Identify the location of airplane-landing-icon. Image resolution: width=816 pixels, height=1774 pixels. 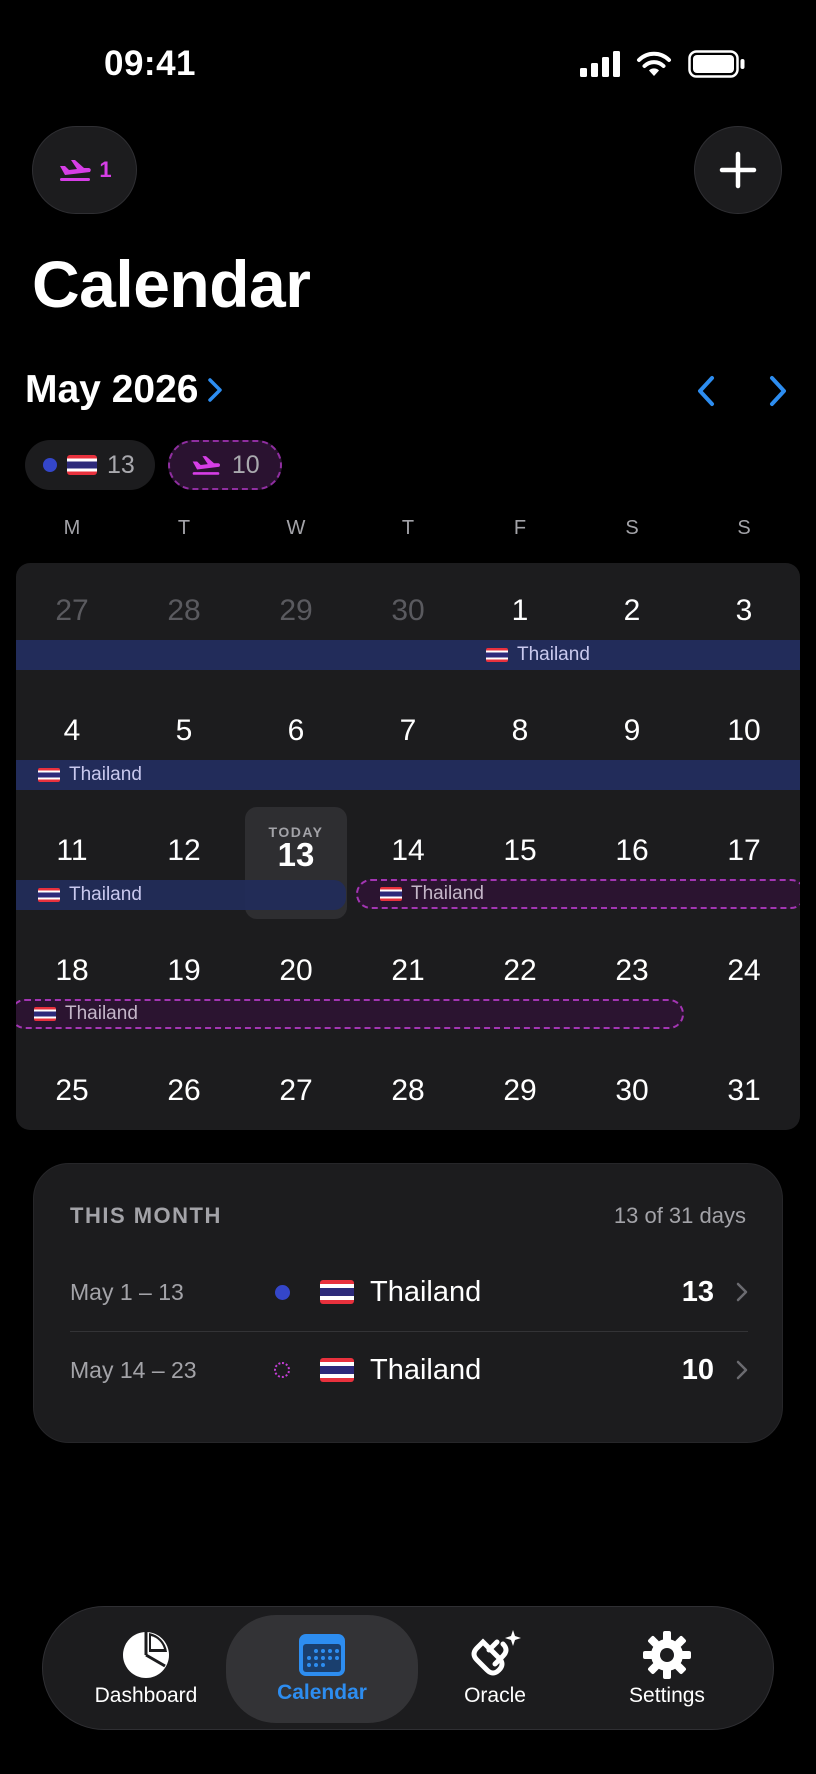
(76, 170).